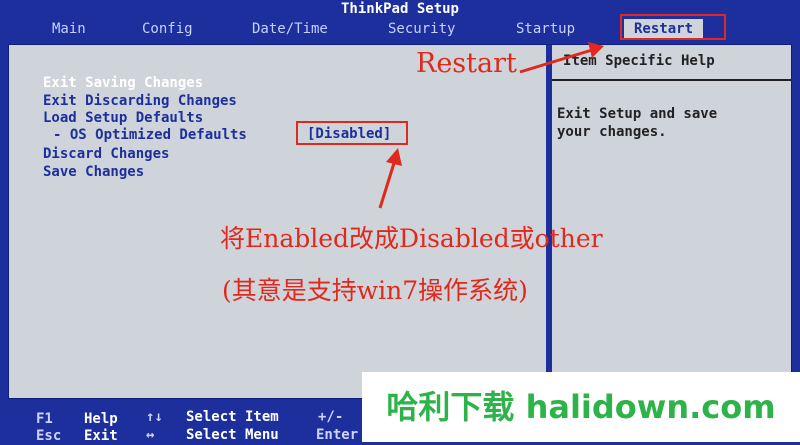 The height and width of the screenshot is (445, 800). Describe the element at coordinates (167, 29) in the screenshot. I see `tab-config: Config` at that location.